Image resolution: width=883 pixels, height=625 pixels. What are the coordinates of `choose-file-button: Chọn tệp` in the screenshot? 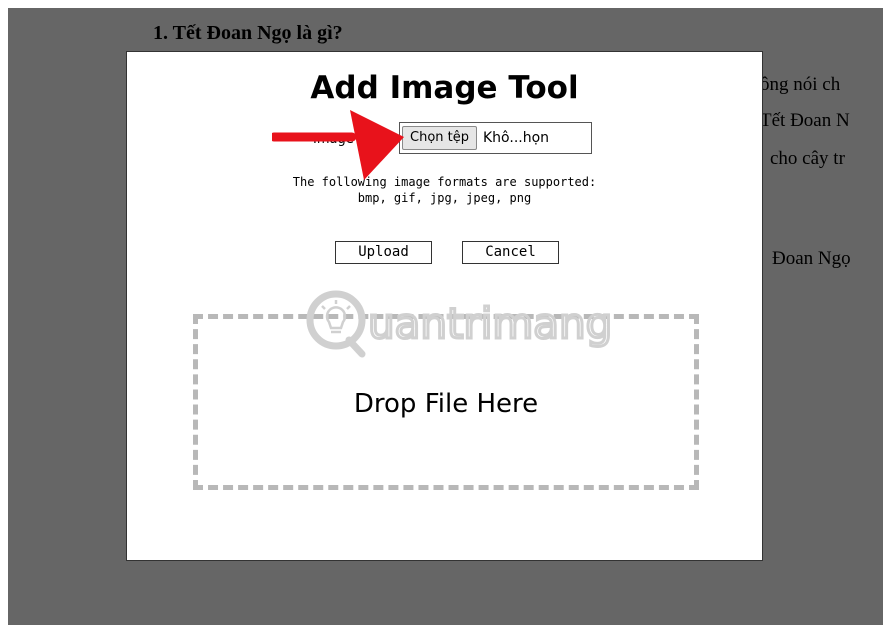 It's located at (439, 138).